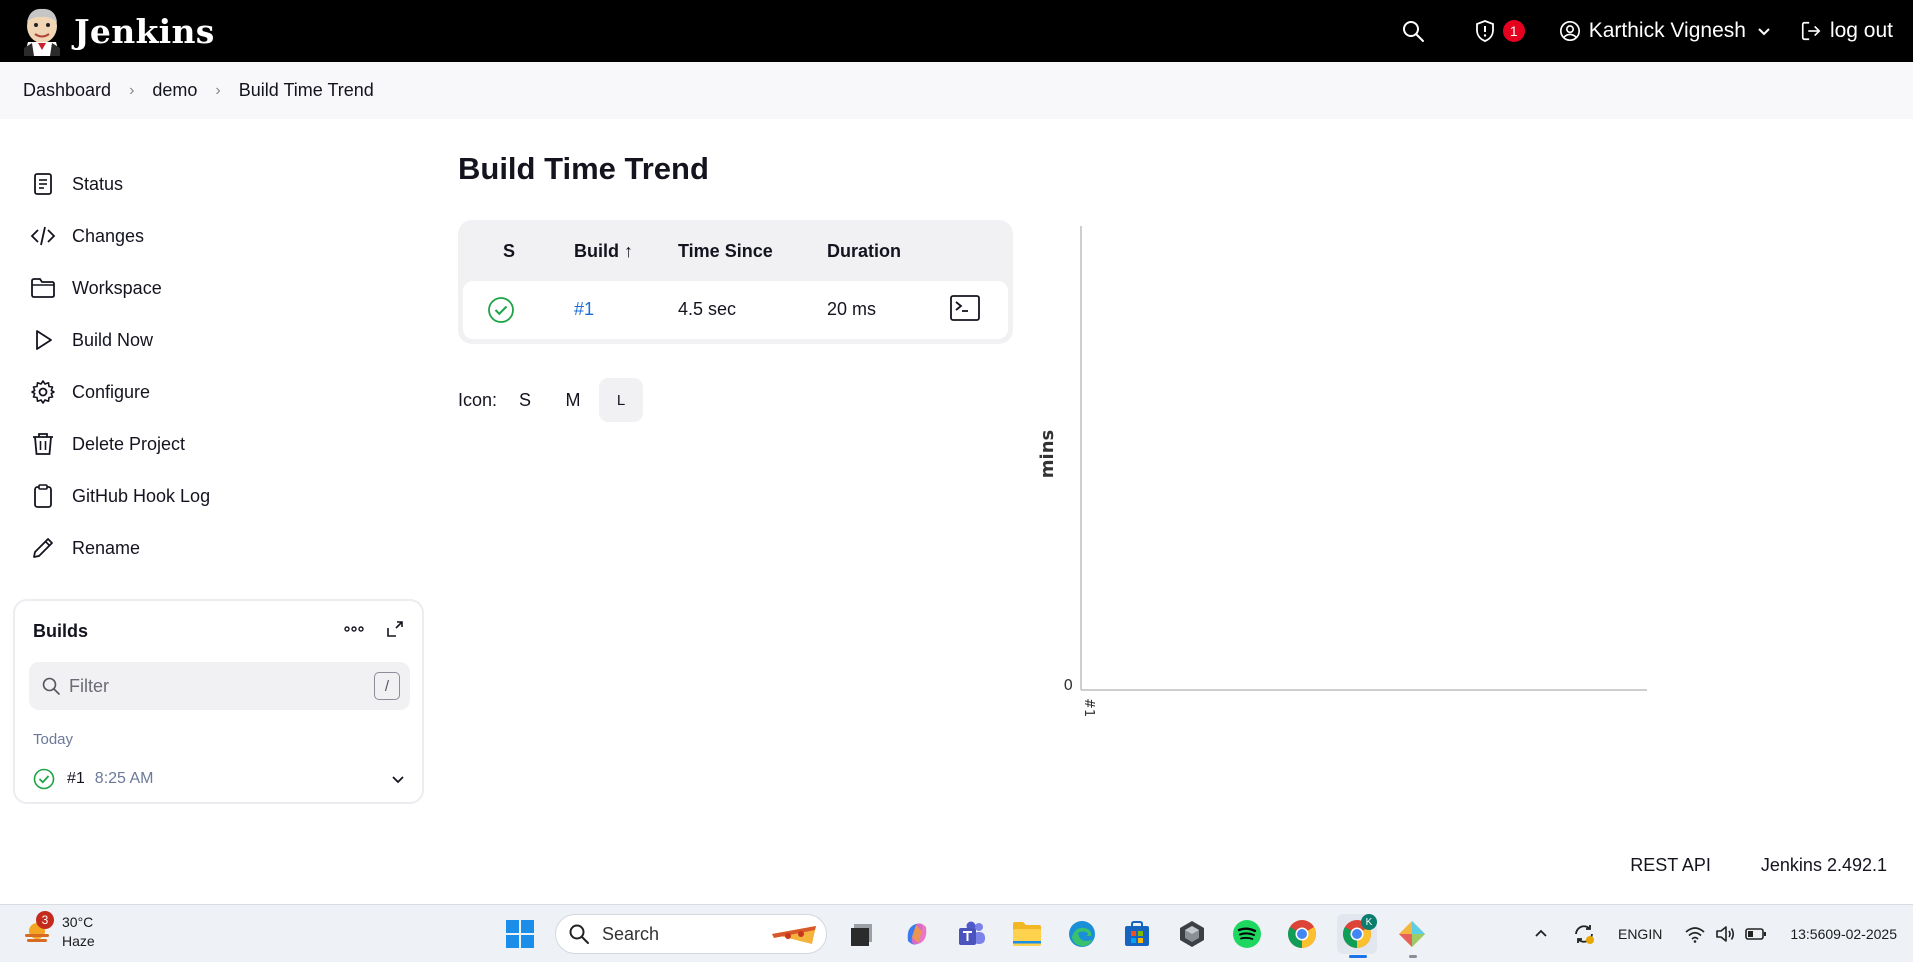 The width and height of the screenshot is (1913, 962). I want to click on chart-x-tick-label: #1, so click(1088, 707).